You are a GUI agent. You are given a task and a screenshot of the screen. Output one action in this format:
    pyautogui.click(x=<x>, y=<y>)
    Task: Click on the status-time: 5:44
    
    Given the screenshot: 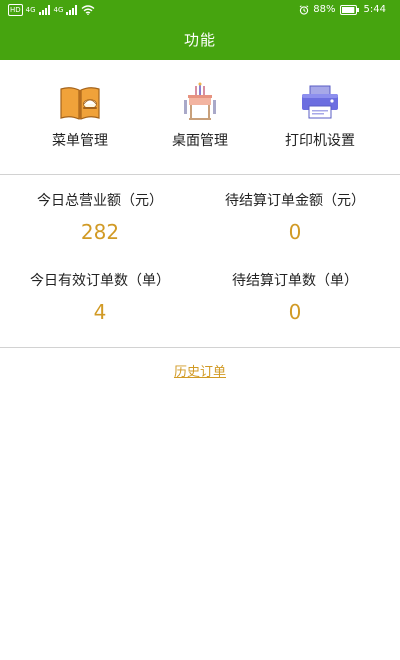 What is the action you would take?
    pyautogui.click(x=374, y=9)
    